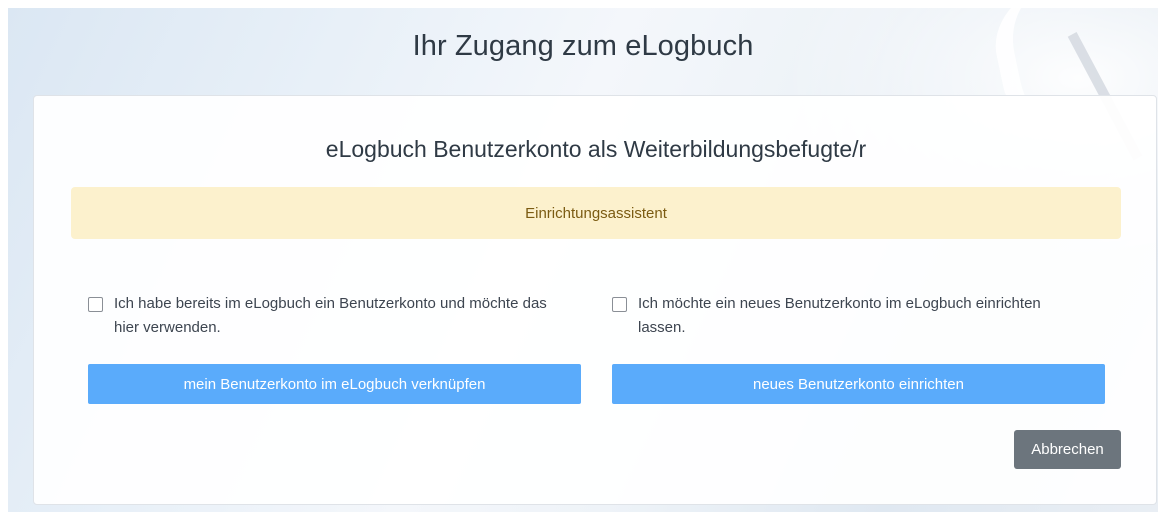  I want to click on alert-text: Einrichtungsassistent, so click(596, 213).